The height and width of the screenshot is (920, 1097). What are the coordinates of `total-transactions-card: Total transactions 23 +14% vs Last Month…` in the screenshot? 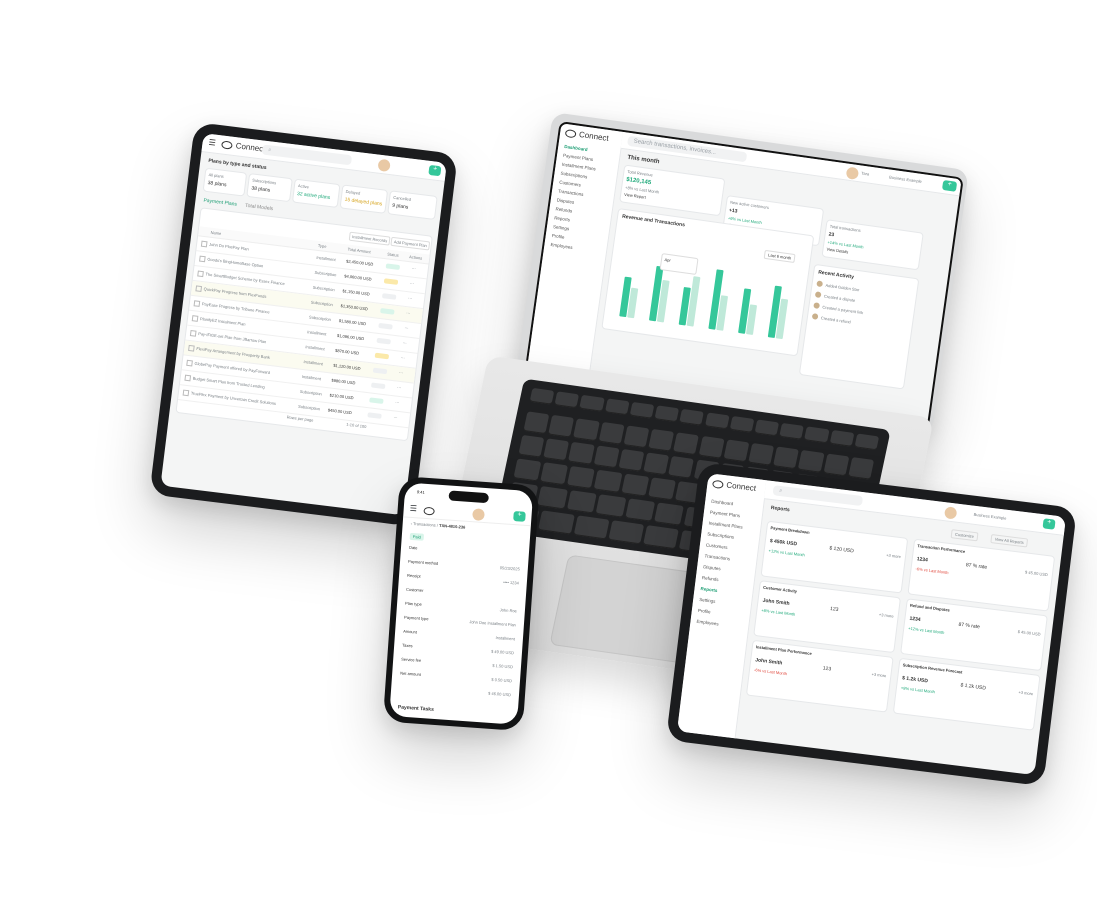 It's located at (872, 245).